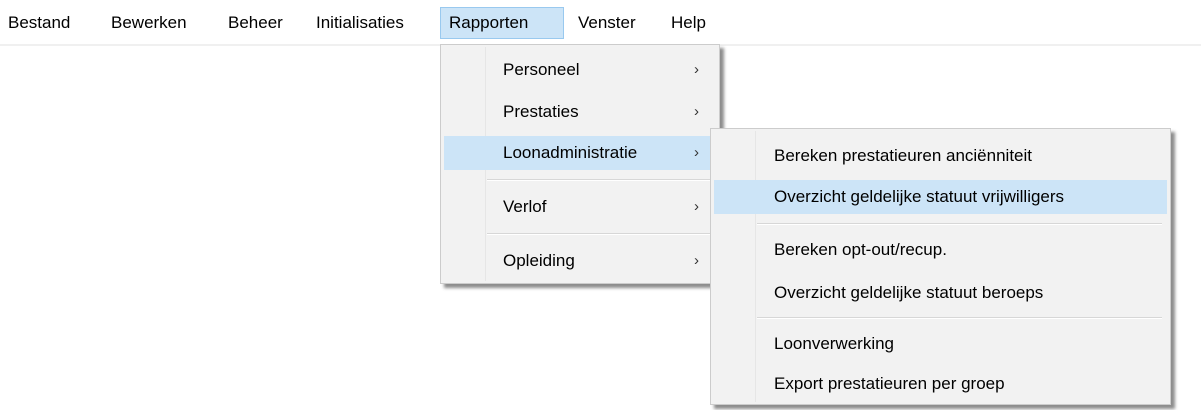 This screenshot has width=1201, height=410. I want to click on menu-bewerken: Bewerken, so click(149, 23).